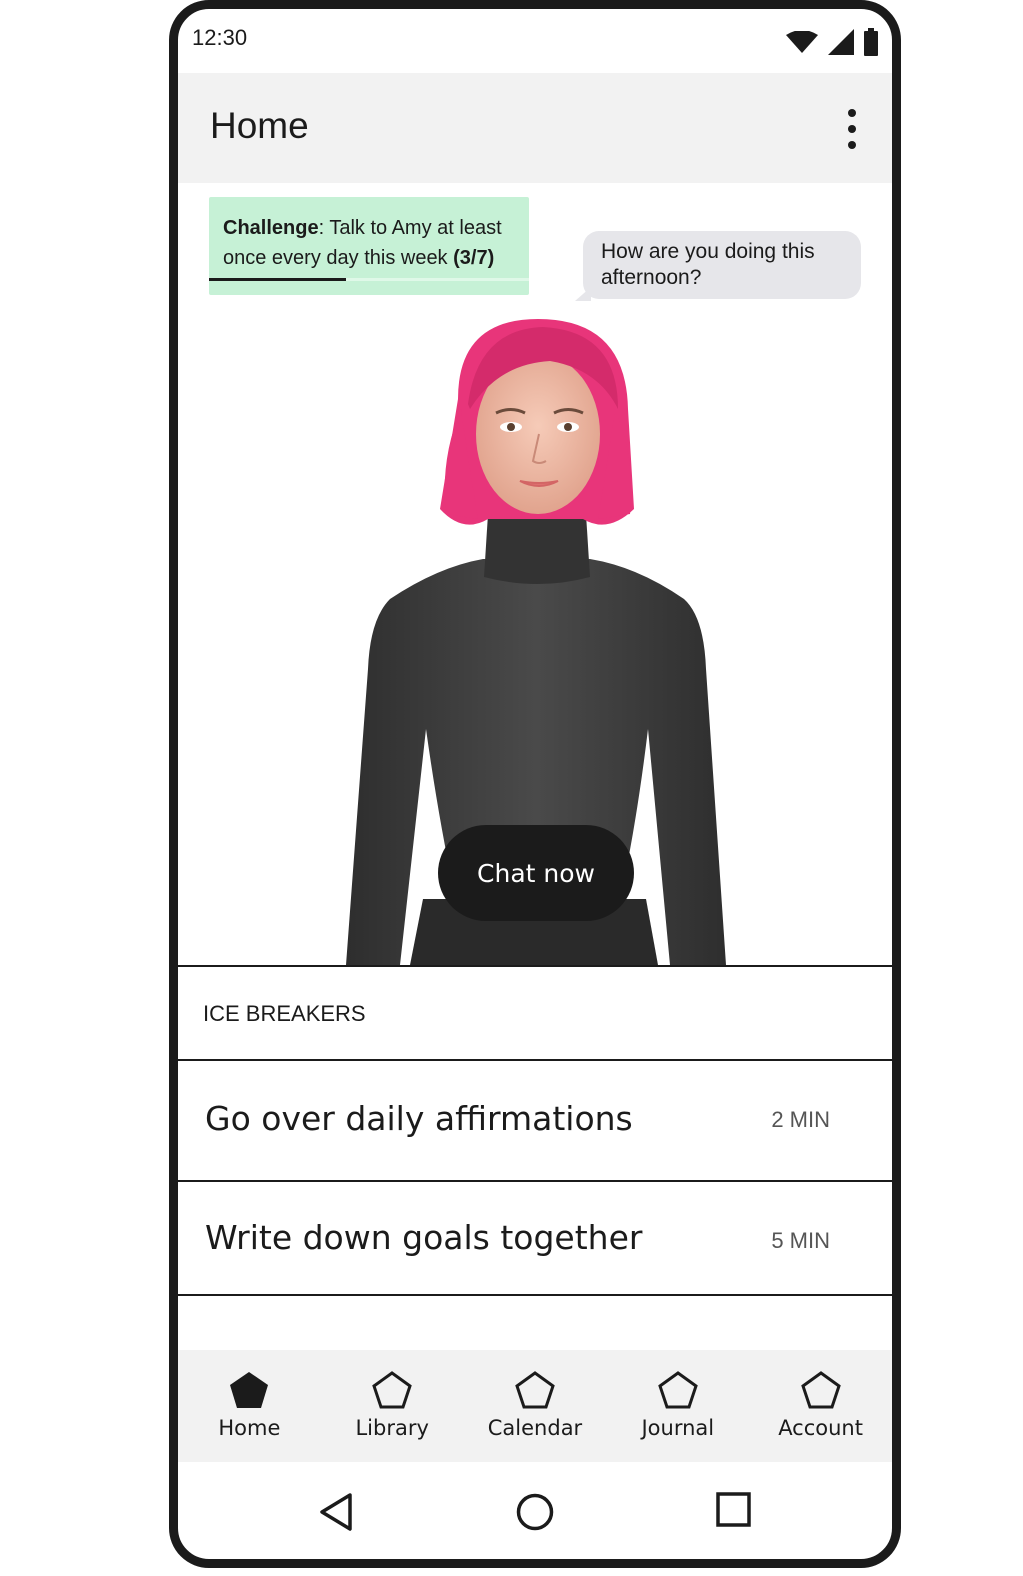 The height and width of the screenshot is (1576, 1023). I want to click on battery-icon, so click(871, 42).